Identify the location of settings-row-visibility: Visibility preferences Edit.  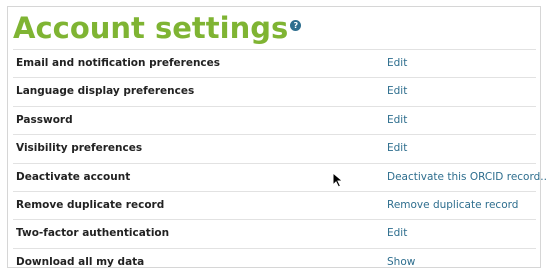
(274, 148).